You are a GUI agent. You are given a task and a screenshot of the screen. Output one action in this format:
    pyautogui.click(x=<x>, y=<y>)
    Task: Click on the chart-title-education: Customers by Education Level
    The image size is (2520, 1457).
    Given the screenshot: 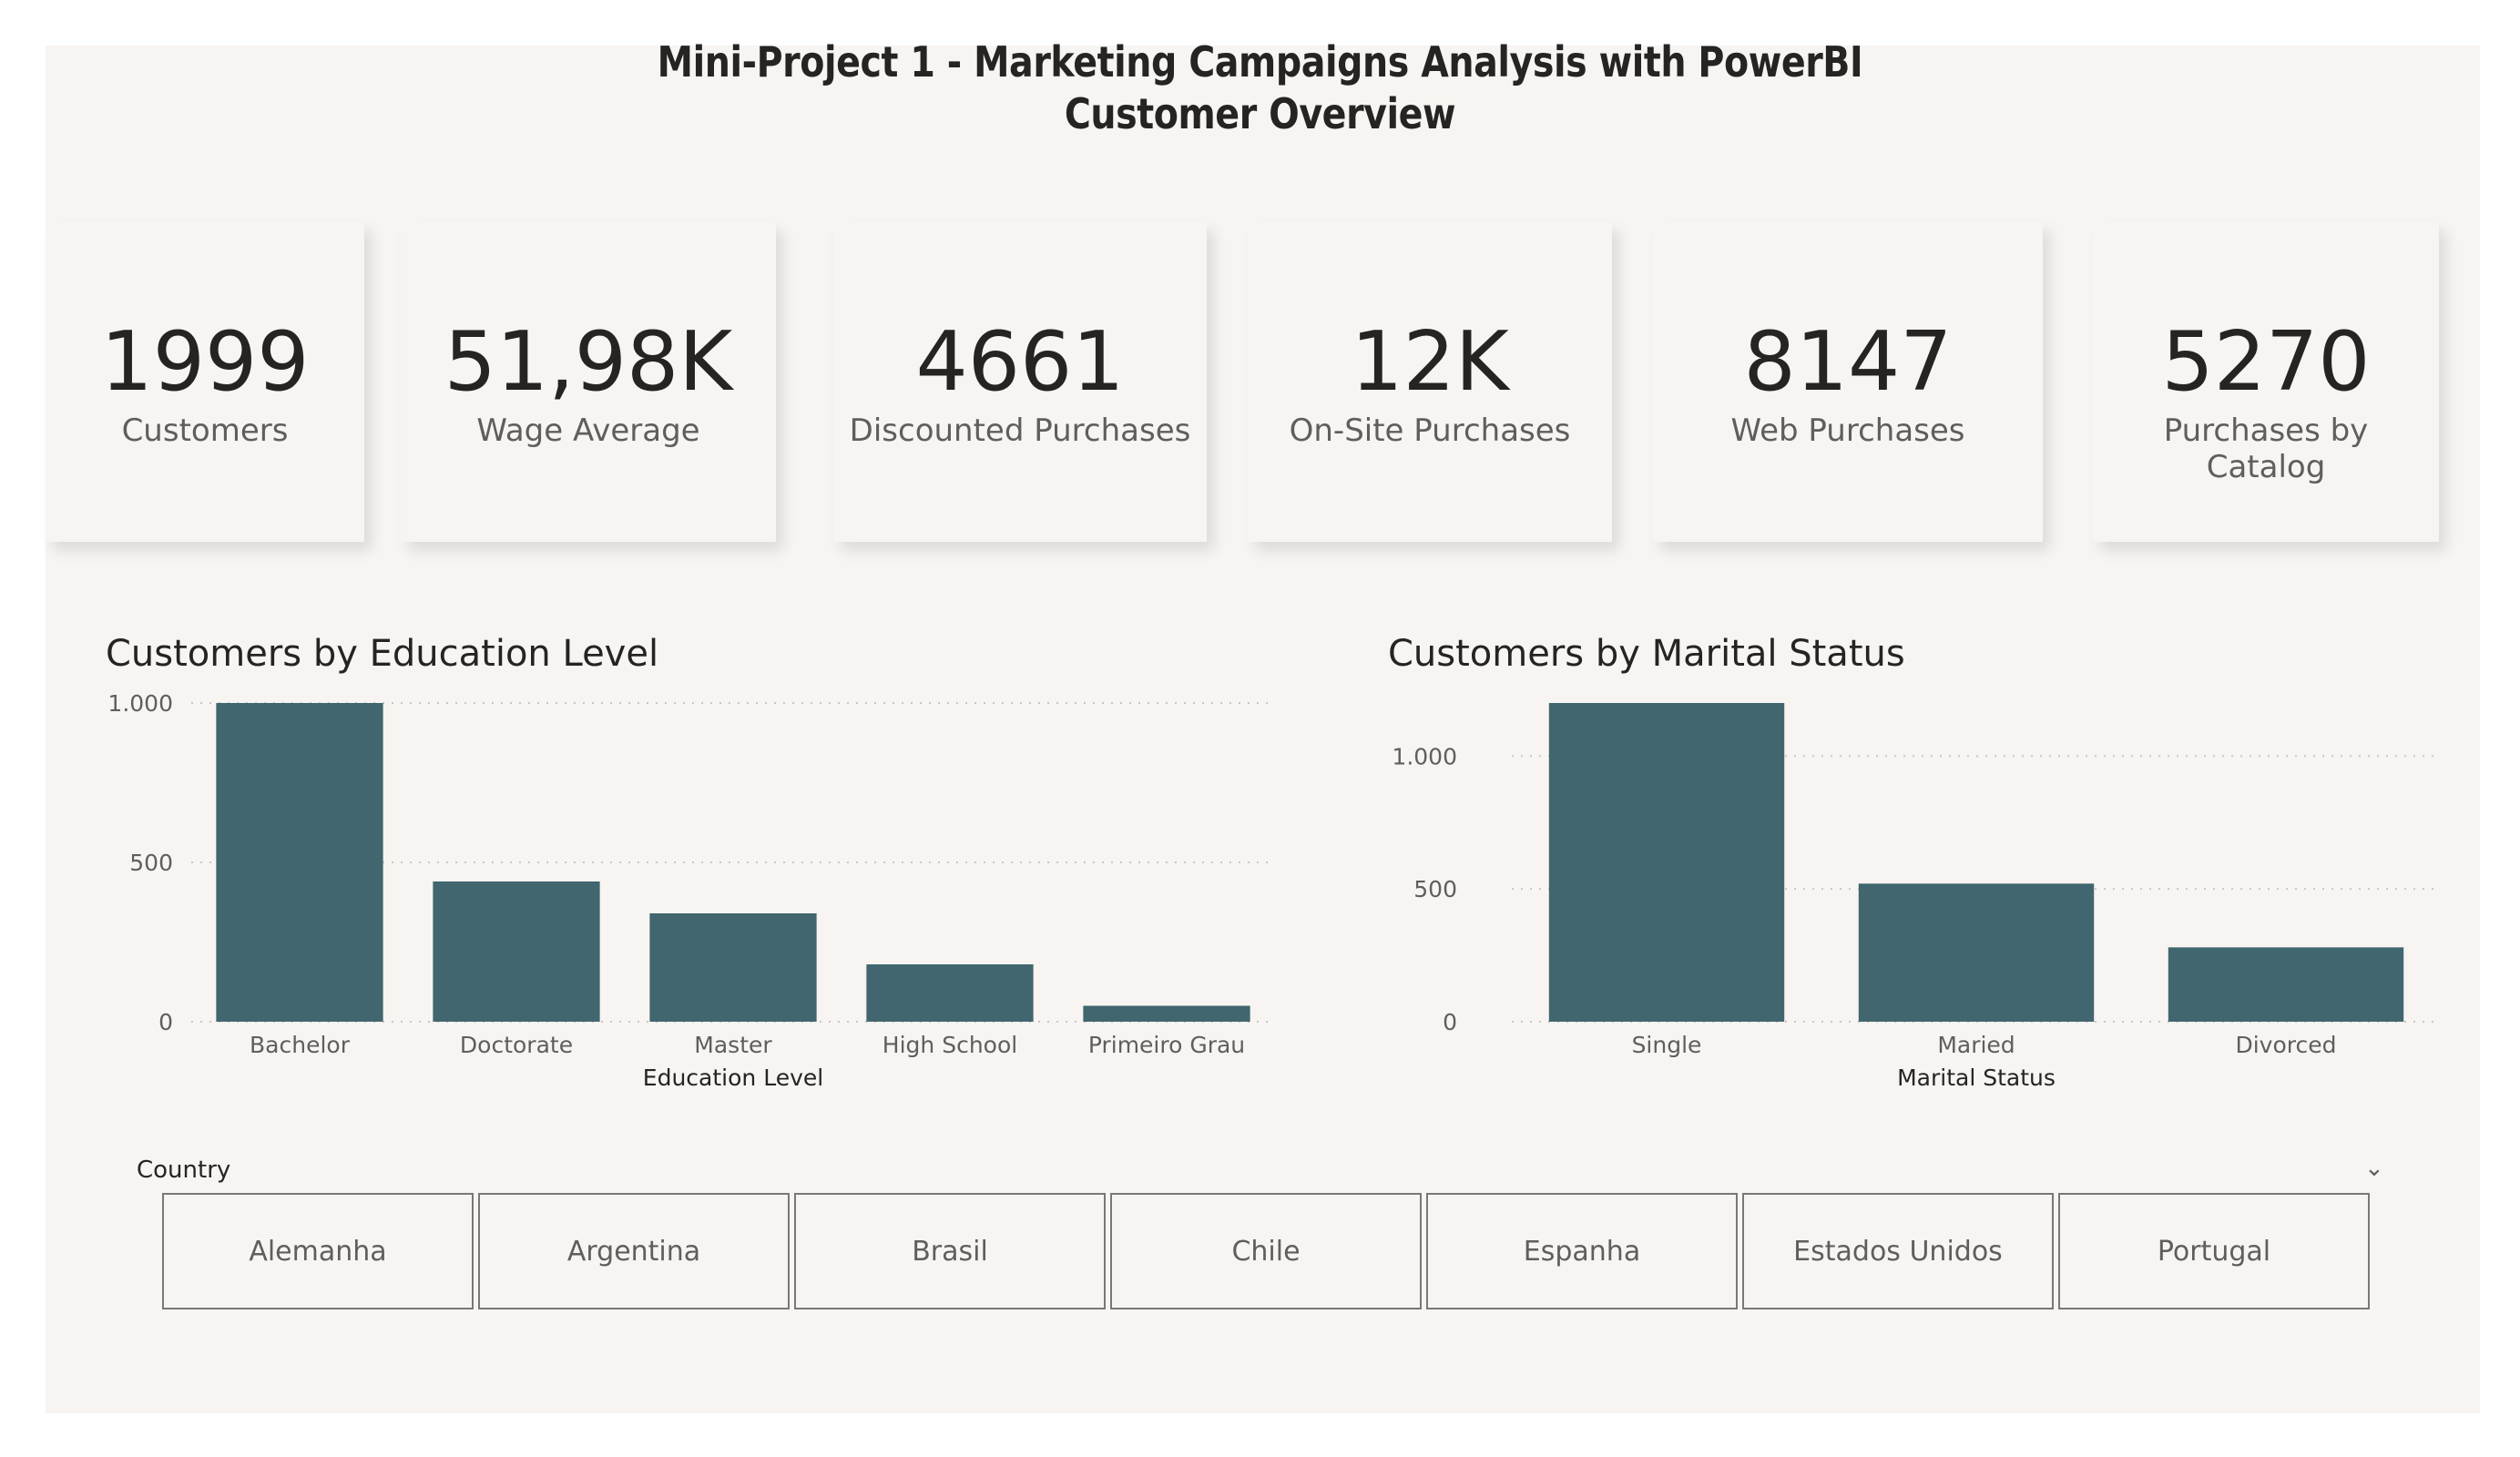 What is the action you would take?
    pyautogui.click(x=382, y=654)
    